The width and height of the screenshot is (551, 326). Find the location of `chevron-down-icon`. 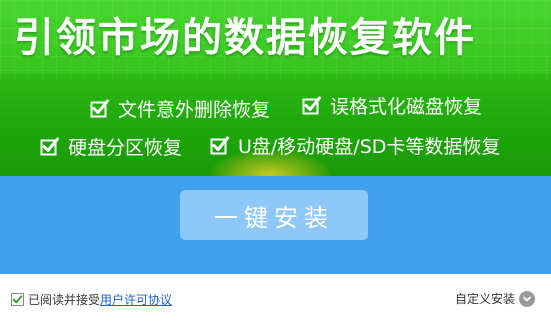

chevron-down-icon is located at coordinates (527, 298).